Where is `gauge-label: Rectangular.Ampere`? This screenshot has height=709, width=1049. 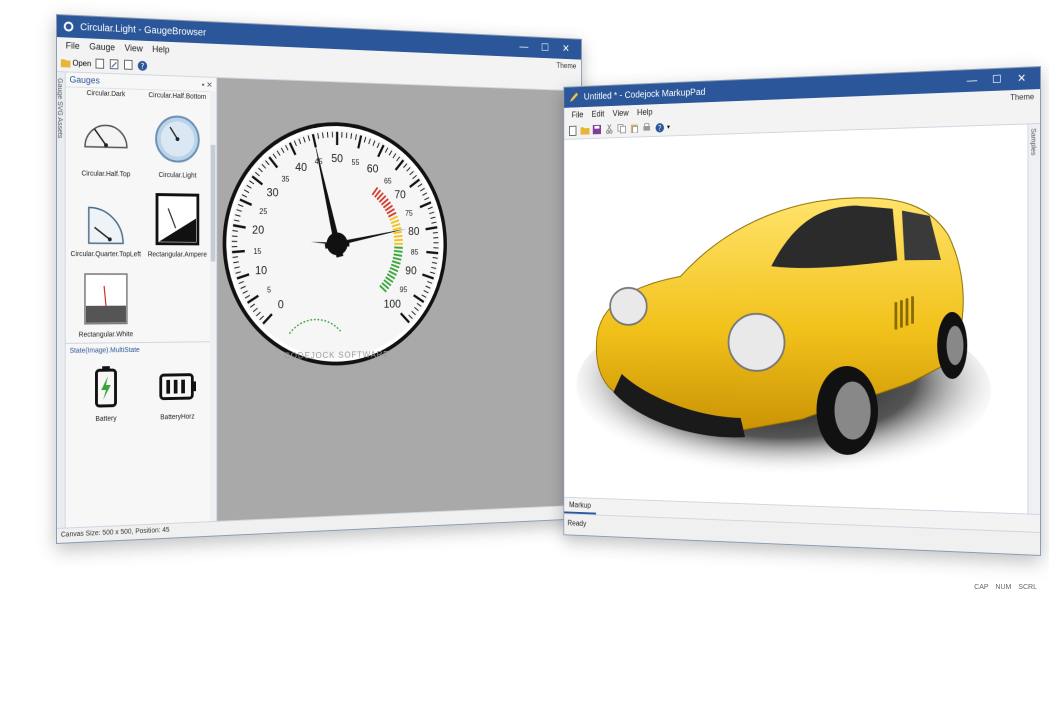
gauge-label: Rectangular.Ampere is located at coordinates (177, 255).